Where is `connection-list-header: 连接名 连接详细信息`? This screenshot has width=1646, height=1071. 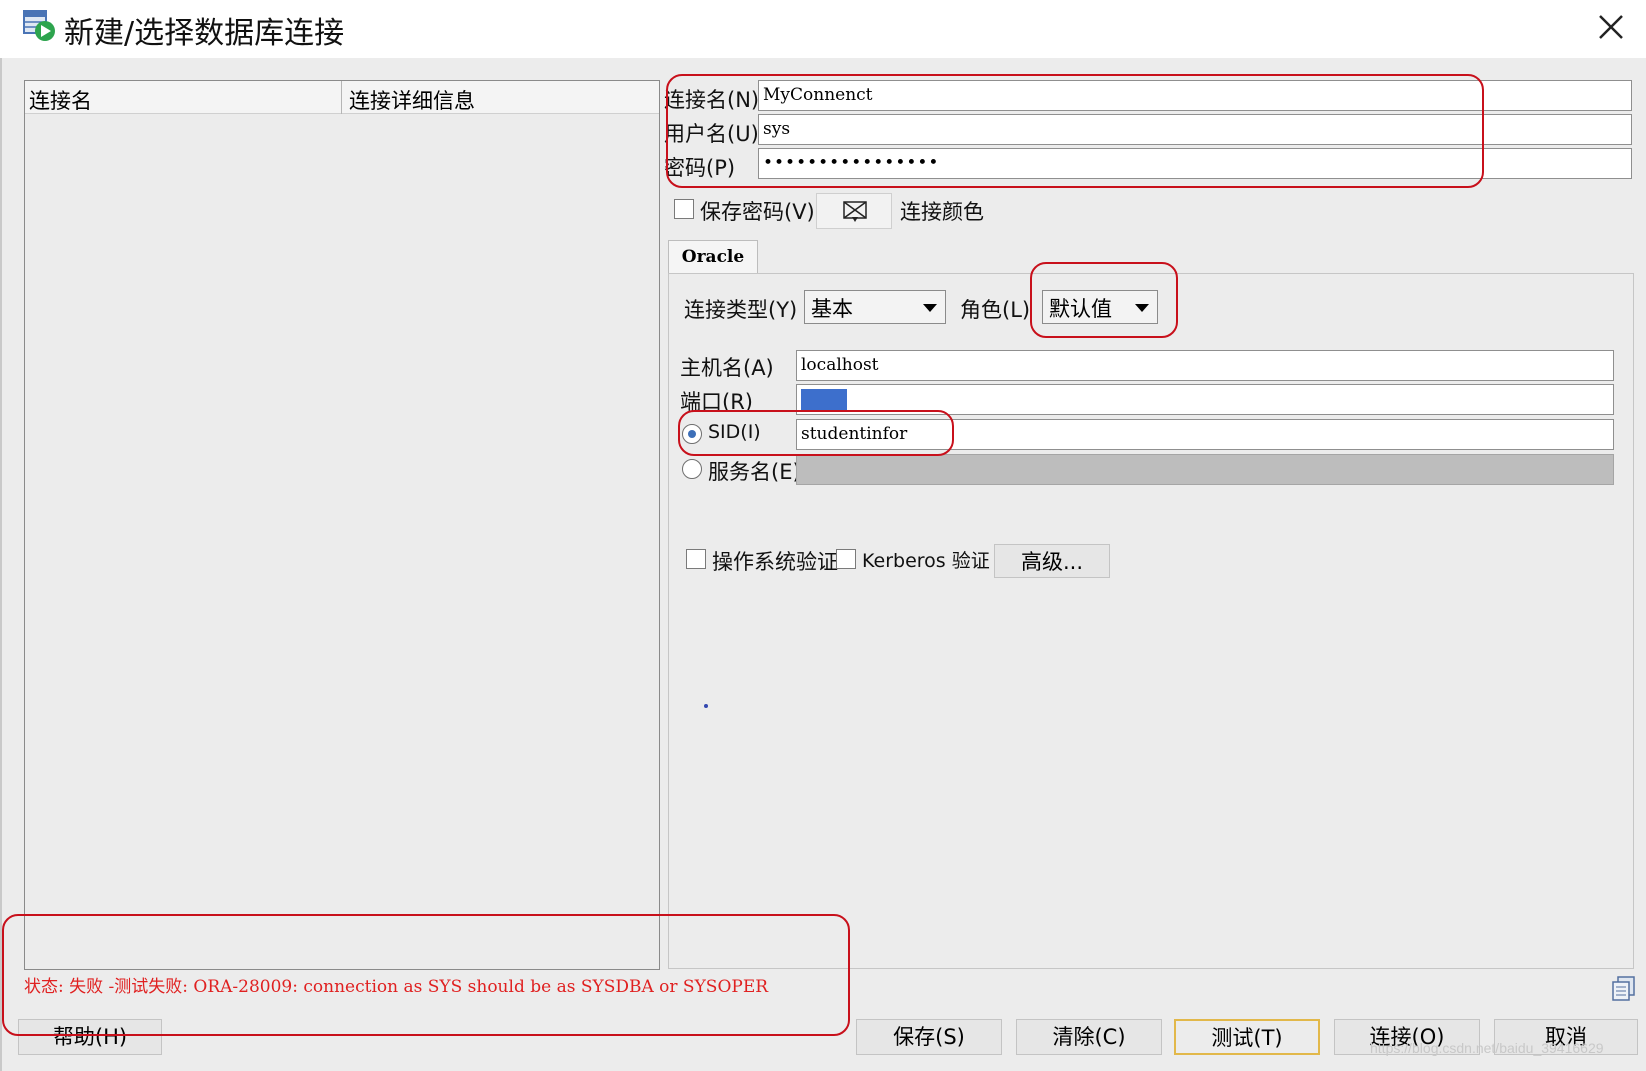
connection-list-header: 连接名 连接详细信息 is located at coordinates (342, 97).